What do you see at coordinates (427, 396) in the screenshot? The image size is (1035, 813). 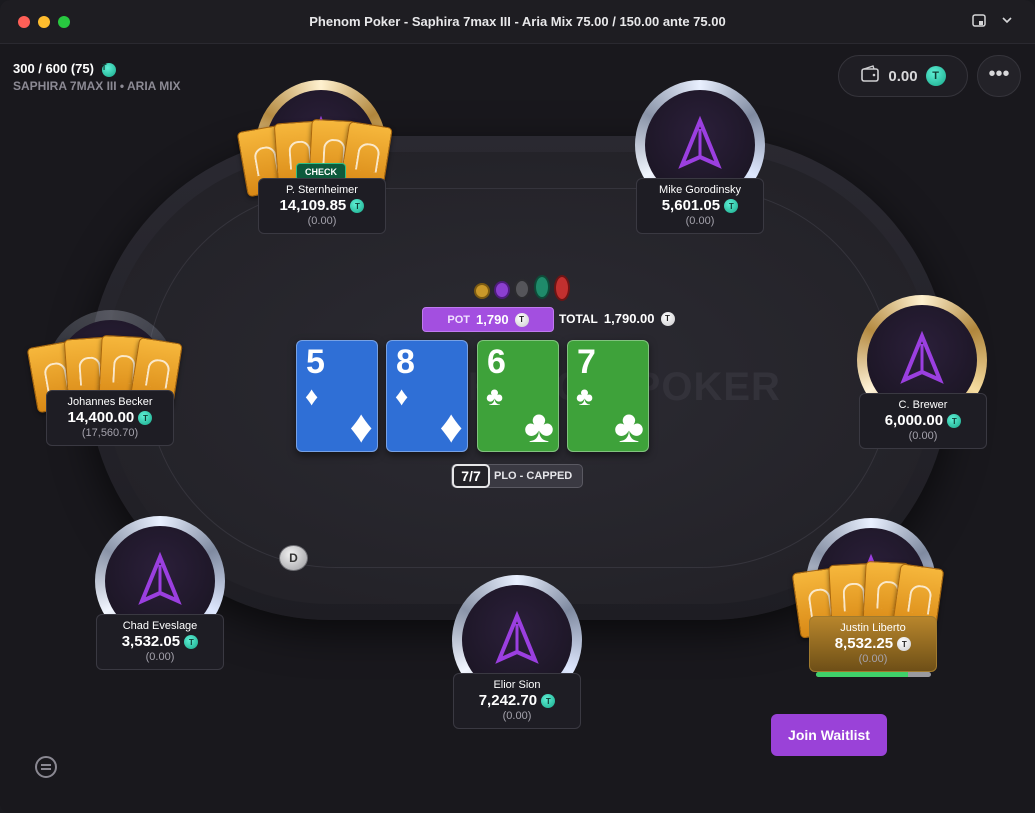 I see `board-card: 8 ♦ ♦` at bounding box center [427, 396].